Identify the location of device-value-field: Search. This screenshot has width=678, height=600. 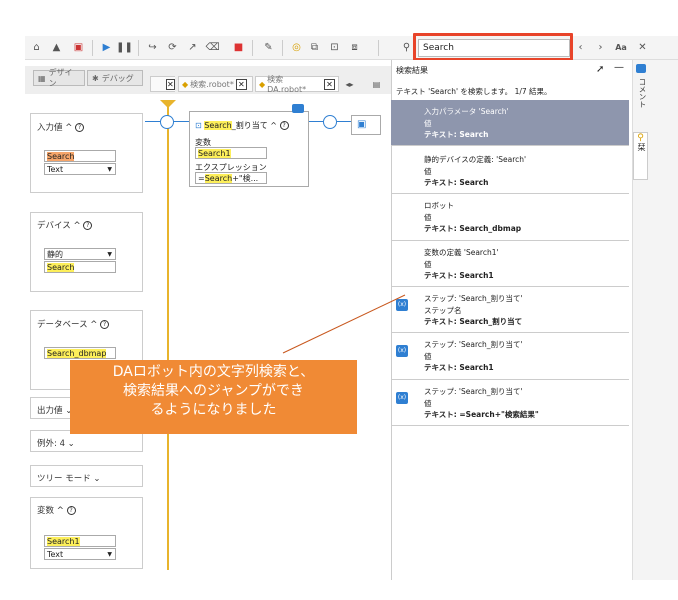
(80, 267).